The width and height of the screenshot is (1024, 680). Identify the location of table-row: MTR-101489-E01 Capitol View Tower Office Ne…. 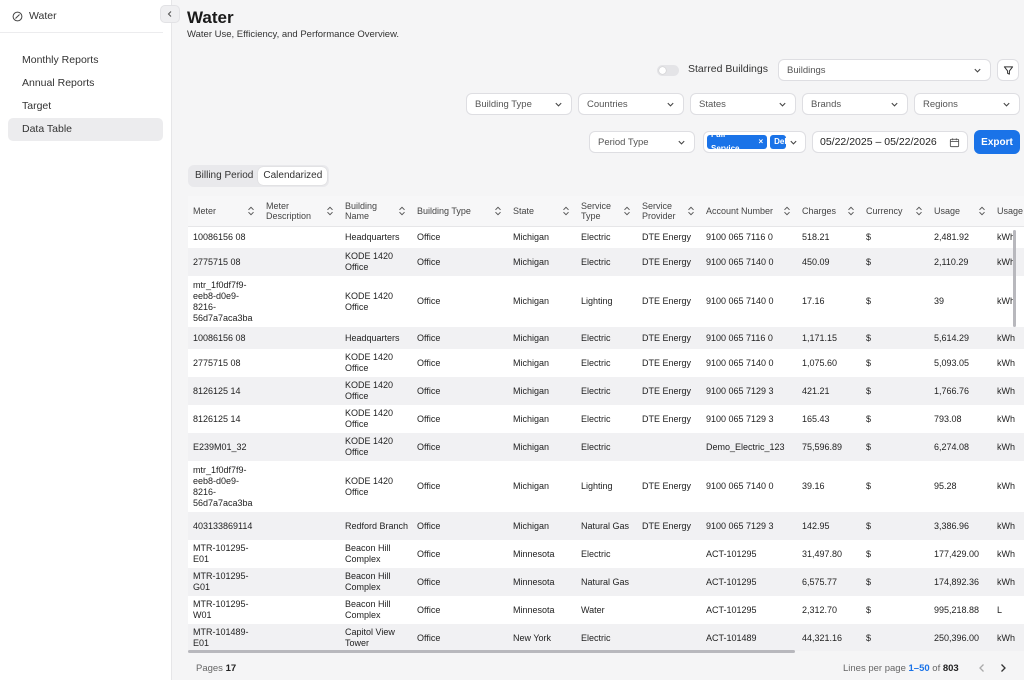
(606, 637).